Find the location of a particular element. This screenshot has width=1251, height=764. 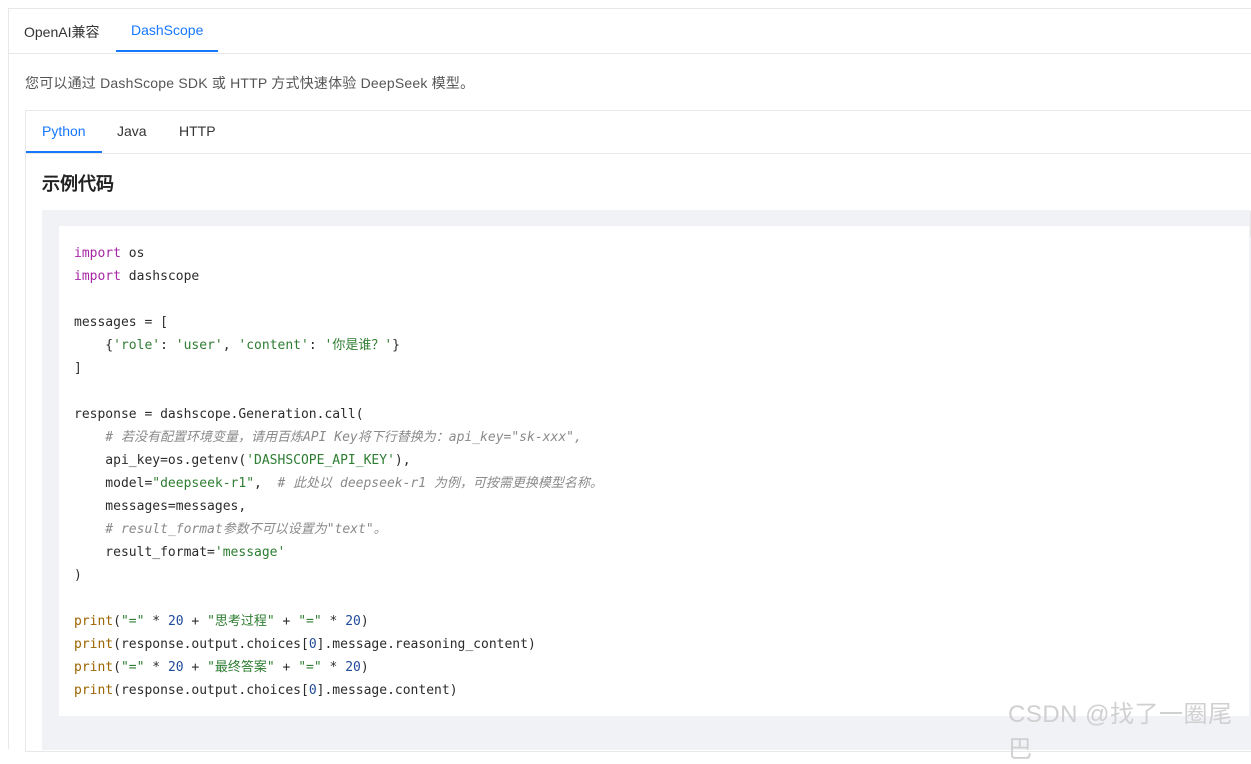

code-token: ), is located at coordinates (402, 460).